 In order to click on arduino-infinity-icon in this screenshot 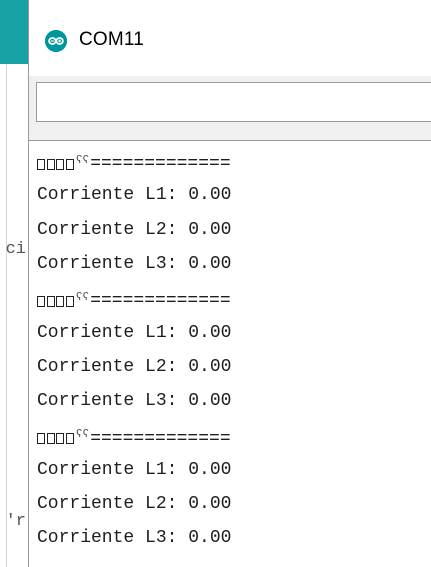, I will do `click(56, 41)`.